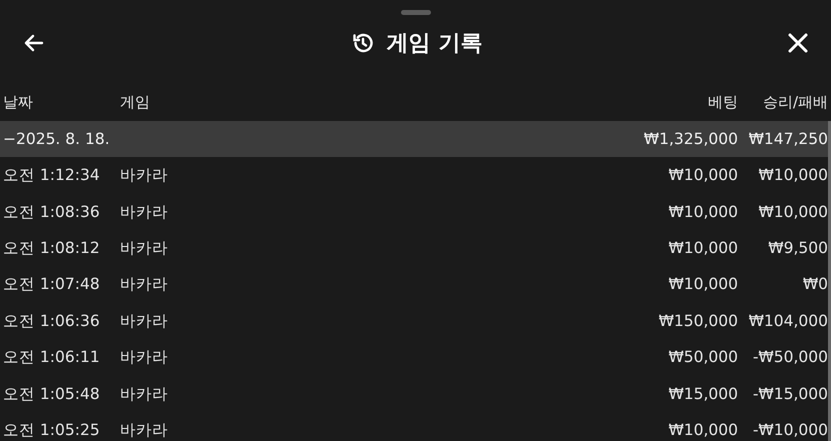 This screenshot has height=441, width=831. What do you see at coordinates (52, 248) in the screenshot?
I see `time-cell-text: 오전 1:08:12` at bounding box center [52, 248].